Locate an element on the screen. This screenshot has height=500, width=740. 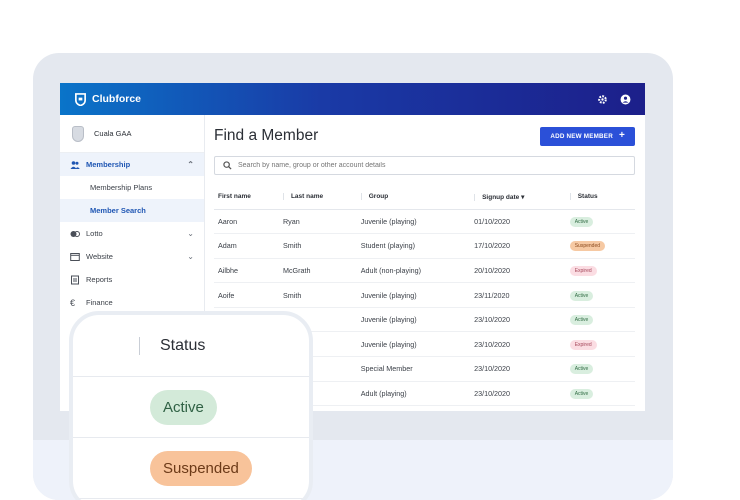
add-new-member-button: ADD NEW MEMBER + is located at coordinates (587, 136).